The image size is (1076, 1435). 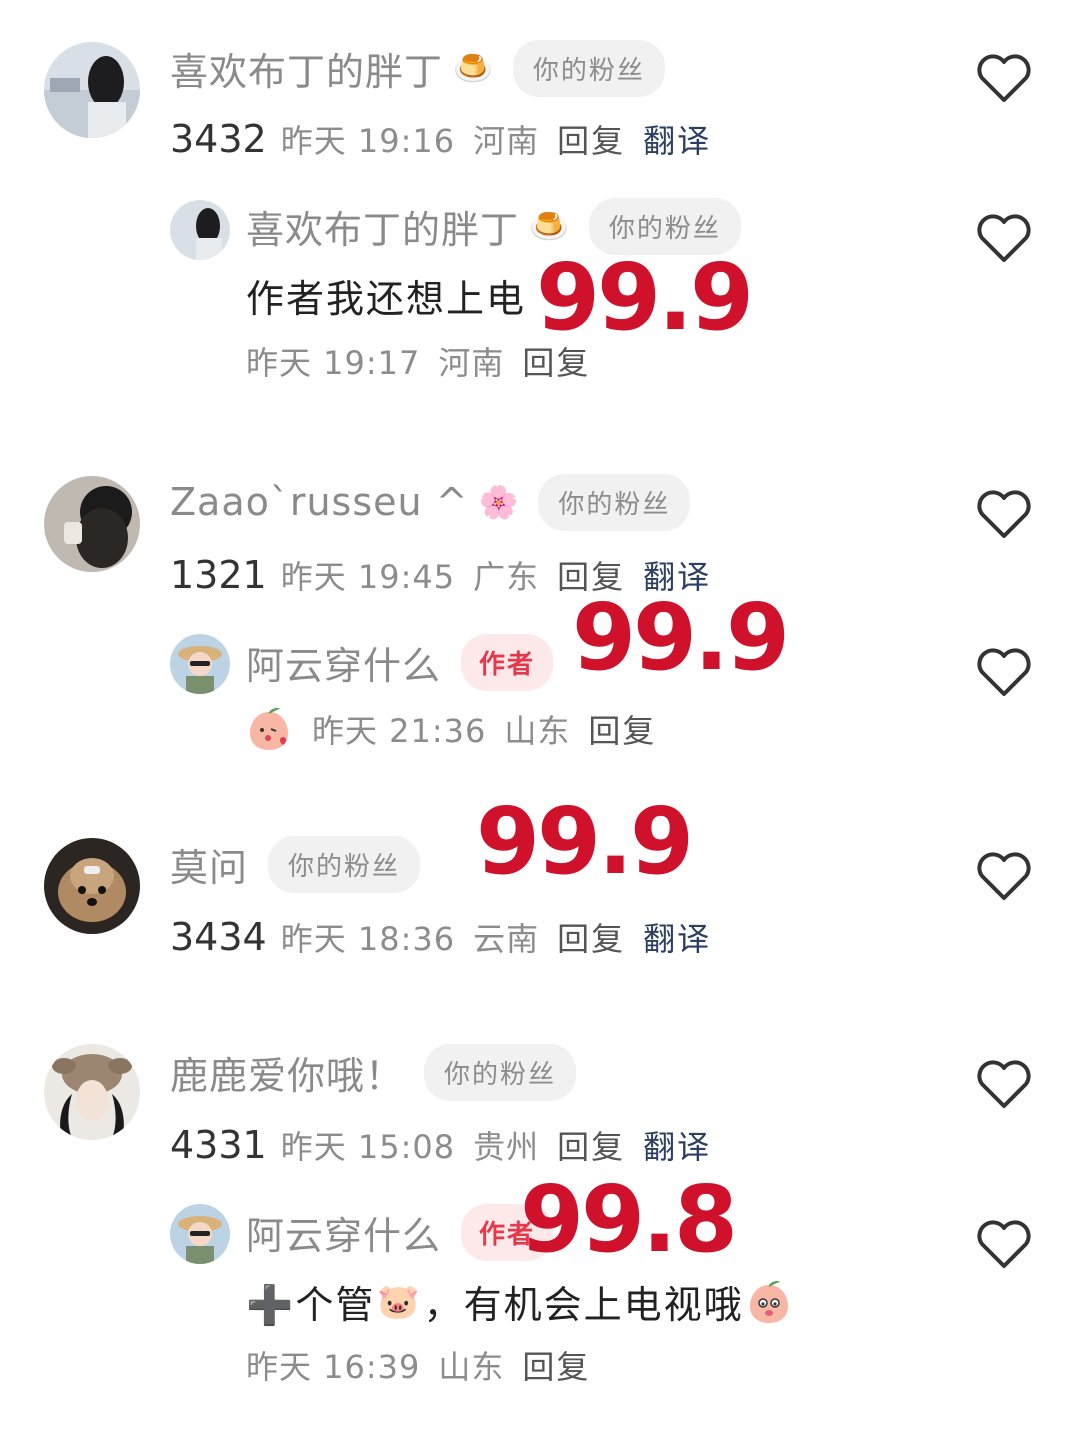 What do you see at coordinates (506, 939) in the screenshot?
I see `location: 云南` at bounding box center [506, 939].